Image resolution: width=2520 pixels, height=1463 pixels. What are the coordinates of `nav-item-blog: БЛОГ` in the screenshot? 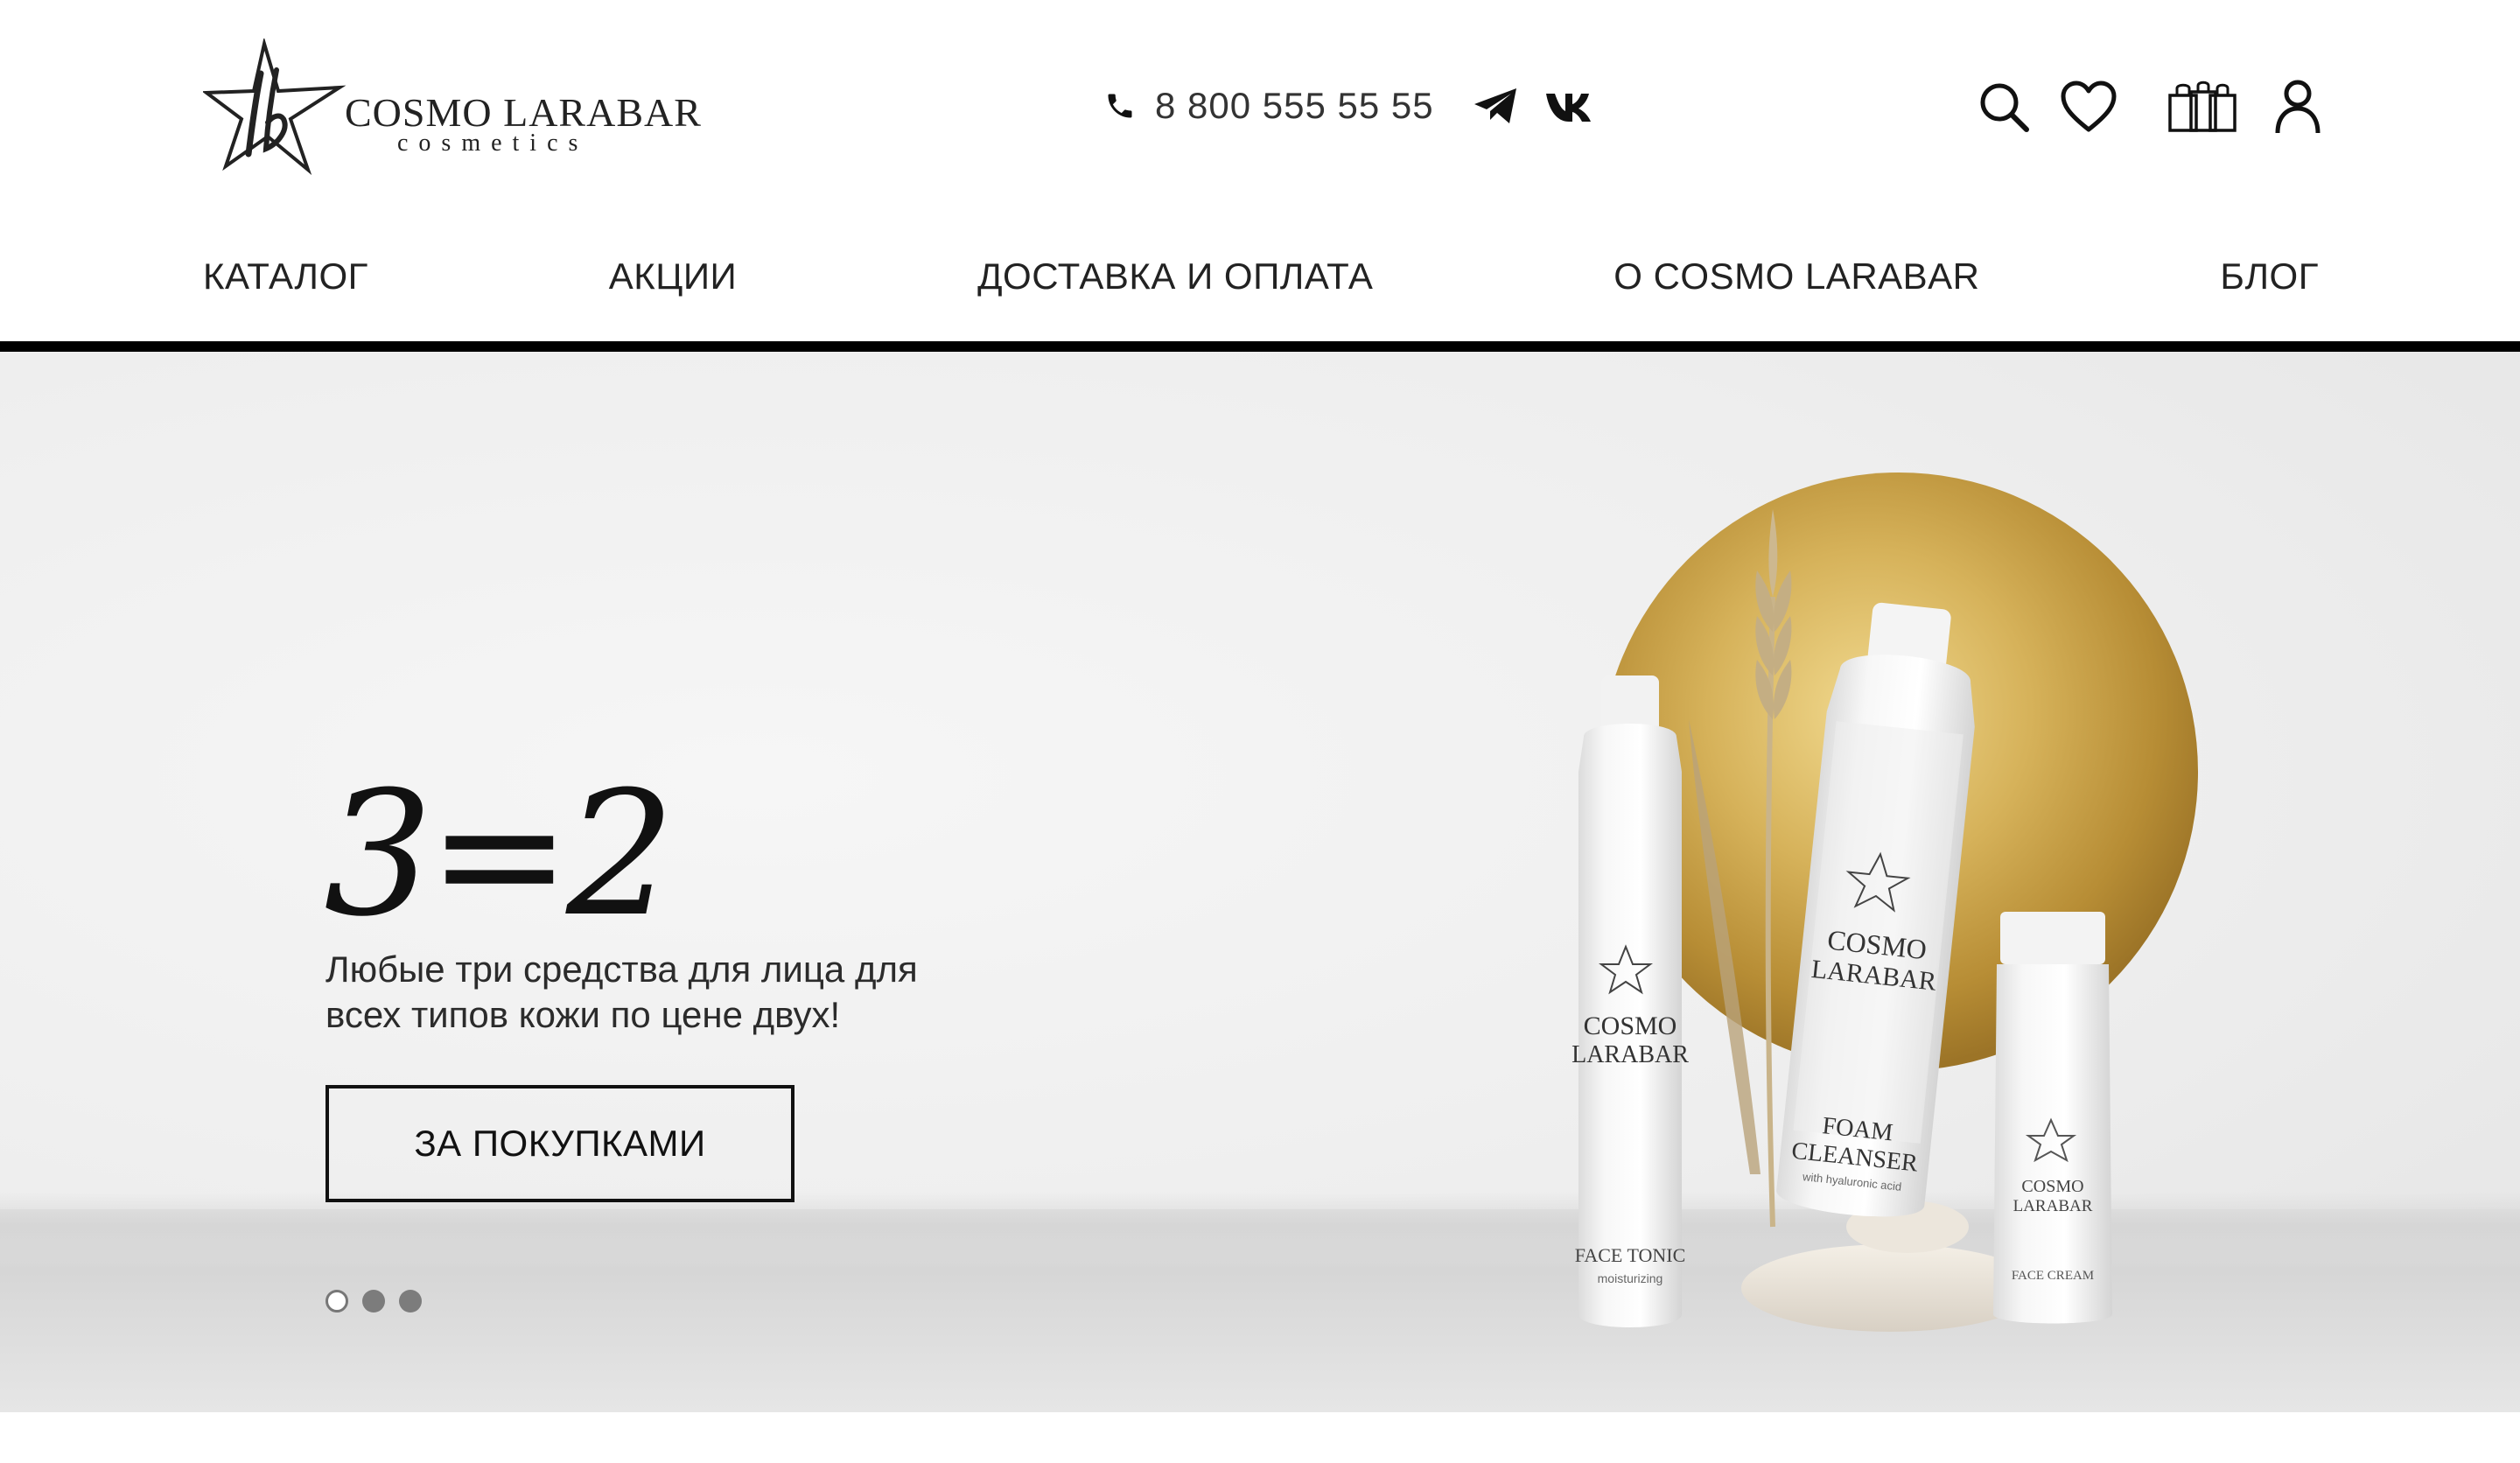 It's located at (2269, 277).